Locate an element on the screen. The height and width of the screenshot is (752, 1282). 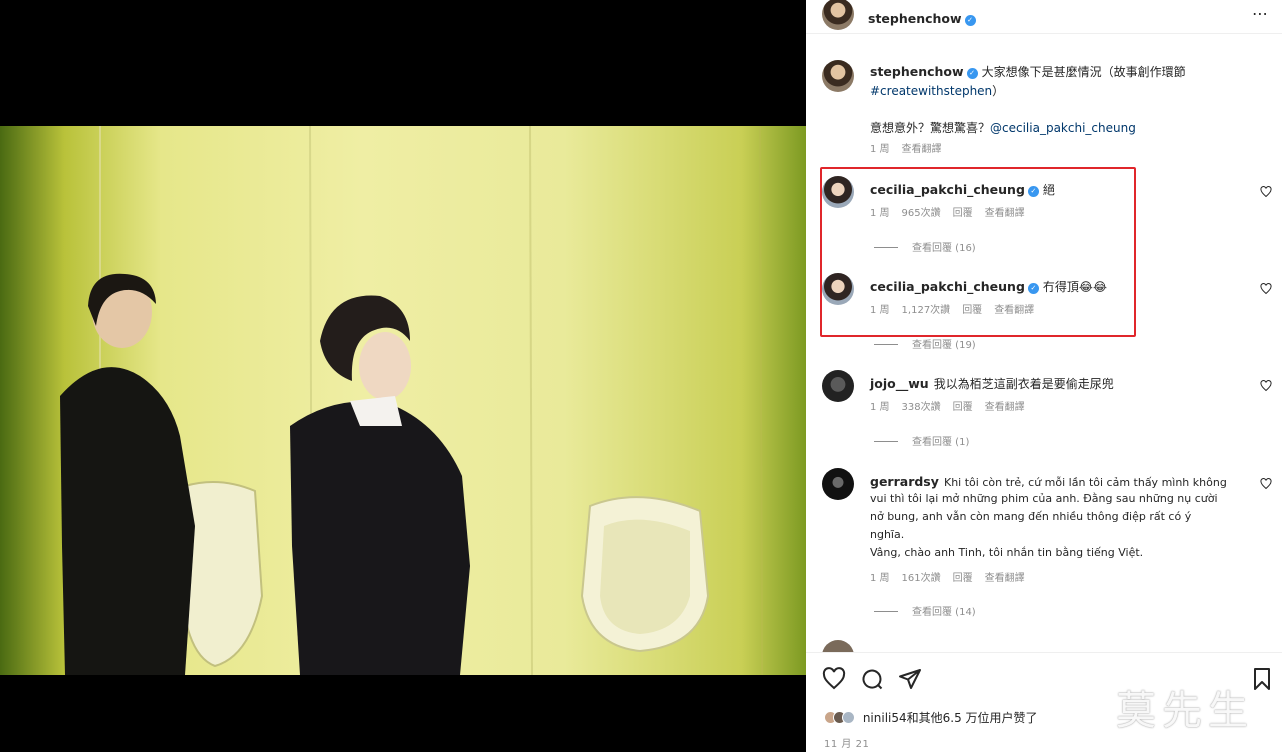
view-replies-label: 查看回覆 (19) is located at coordinates (944, 345).